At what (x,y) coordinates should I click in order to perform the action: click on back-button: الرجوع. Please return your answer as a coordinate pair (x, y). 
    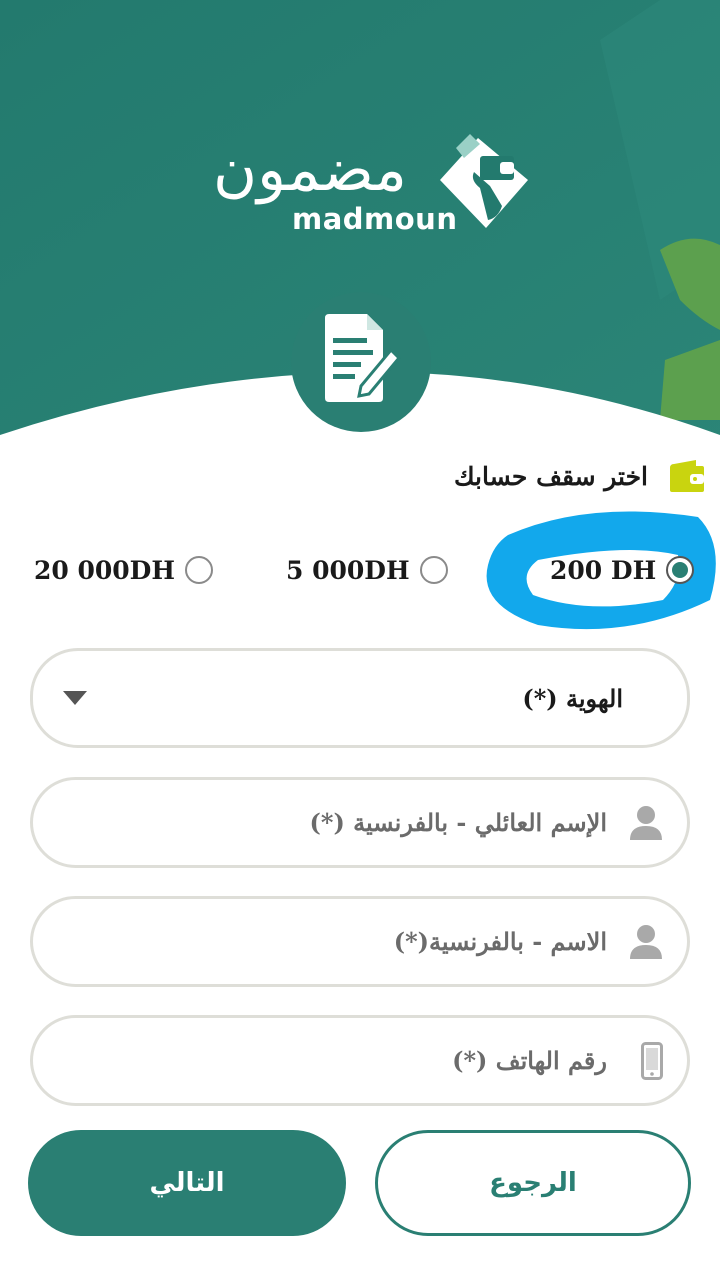
    Looking at the image, I should click on (533, 1183).